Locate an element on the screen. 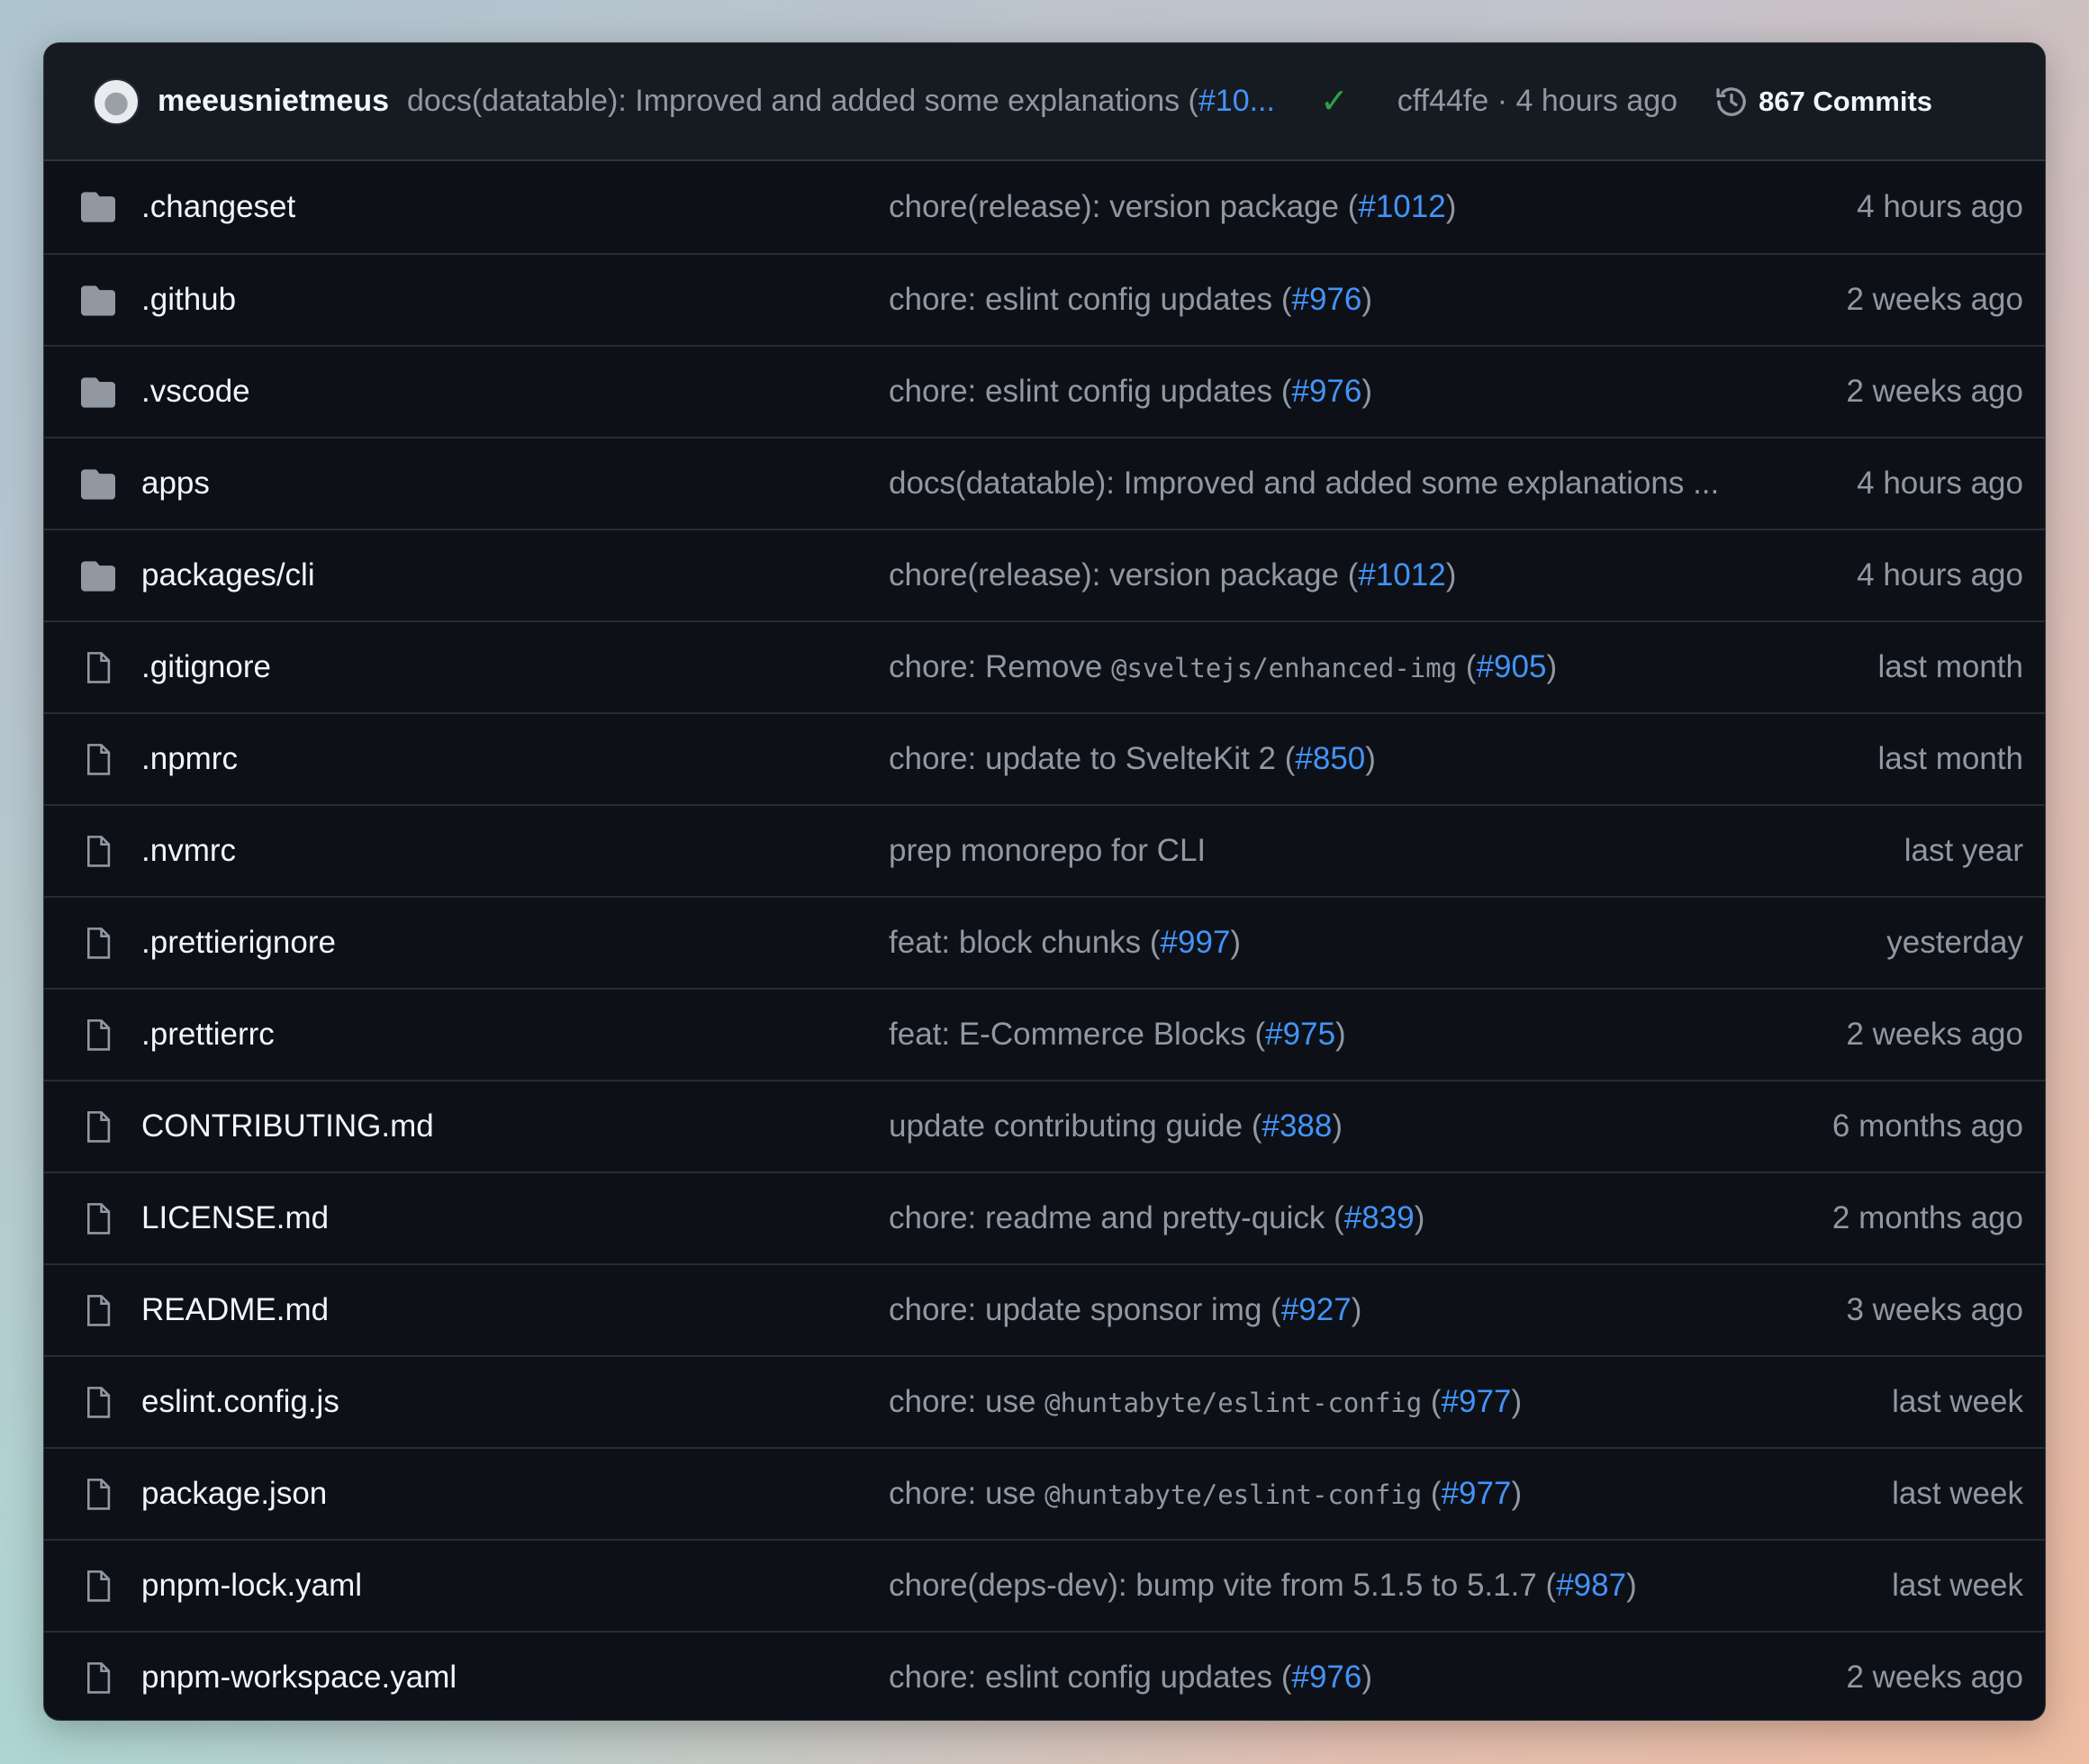  pr-link: #388 is located at coordinates (1297, 1126).